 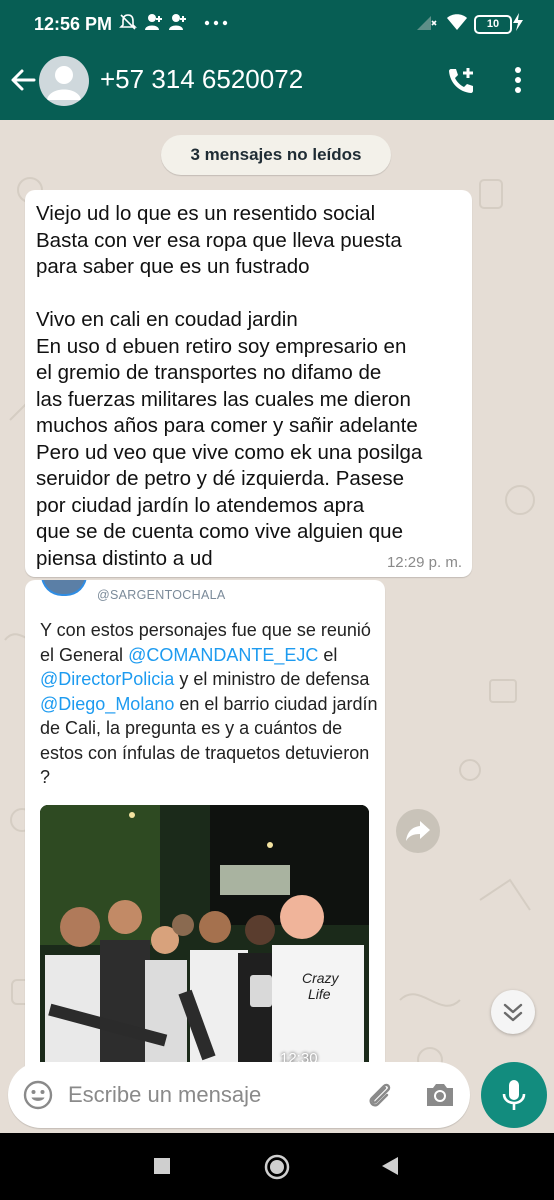 I want to click on default-avatar-icon, so click(x=64, y=83).